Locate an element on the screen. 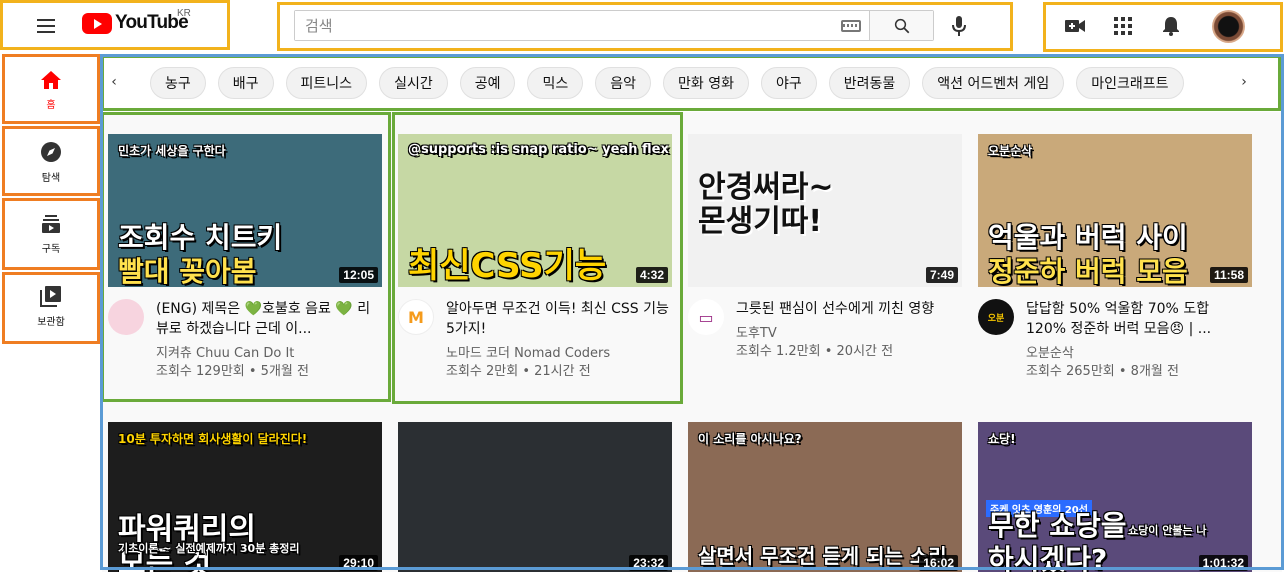 Image resolution: width=1286 pixels, height=572 pixels. thumbnail-caption-top: 민초가 세상을 구한다 is located at coordinates (172, 151).